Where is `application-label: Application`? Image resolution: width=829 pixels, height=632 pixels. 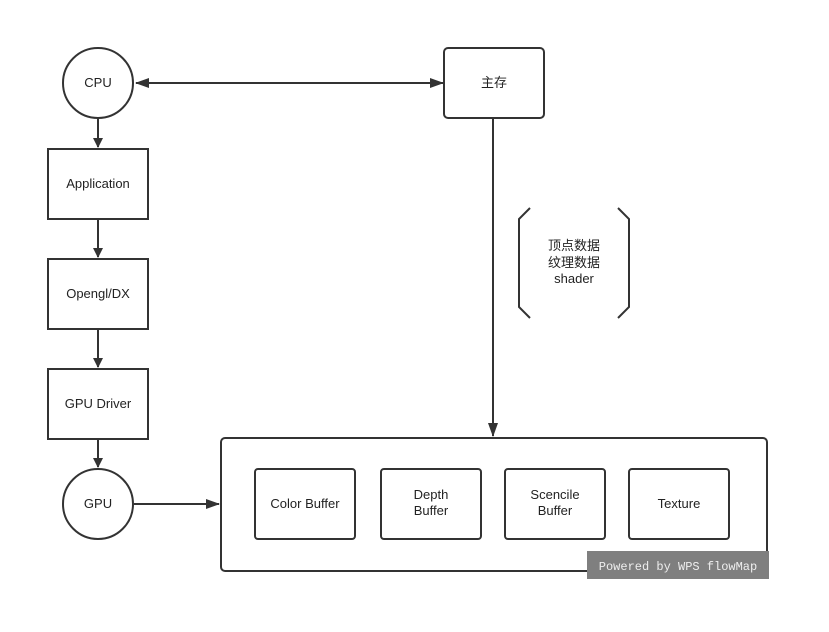 application-label: Application is located at coordinates (98, 183).